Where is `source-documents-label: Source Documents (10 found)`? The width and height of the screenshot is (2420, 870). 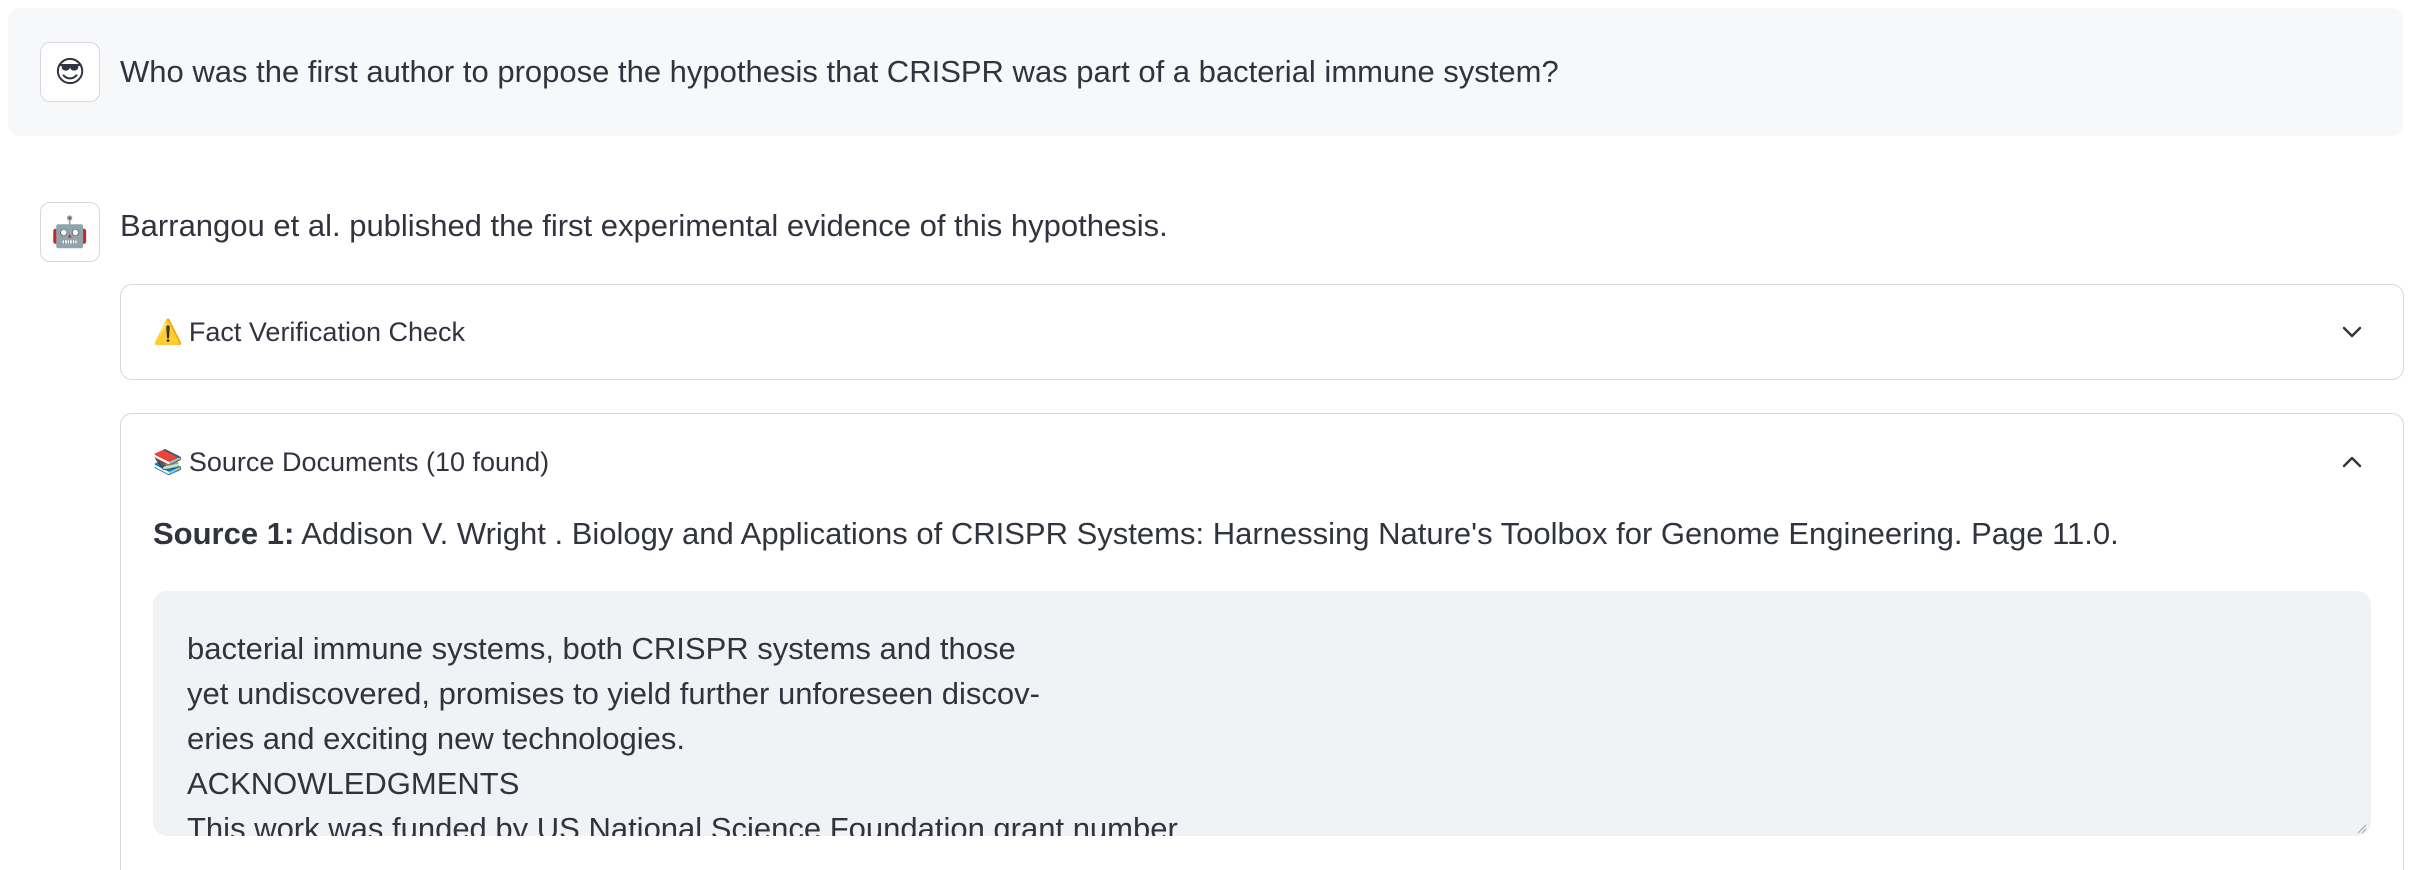
source-documents-label: Source Documents (10 found) is located at coordinates (369, 461).